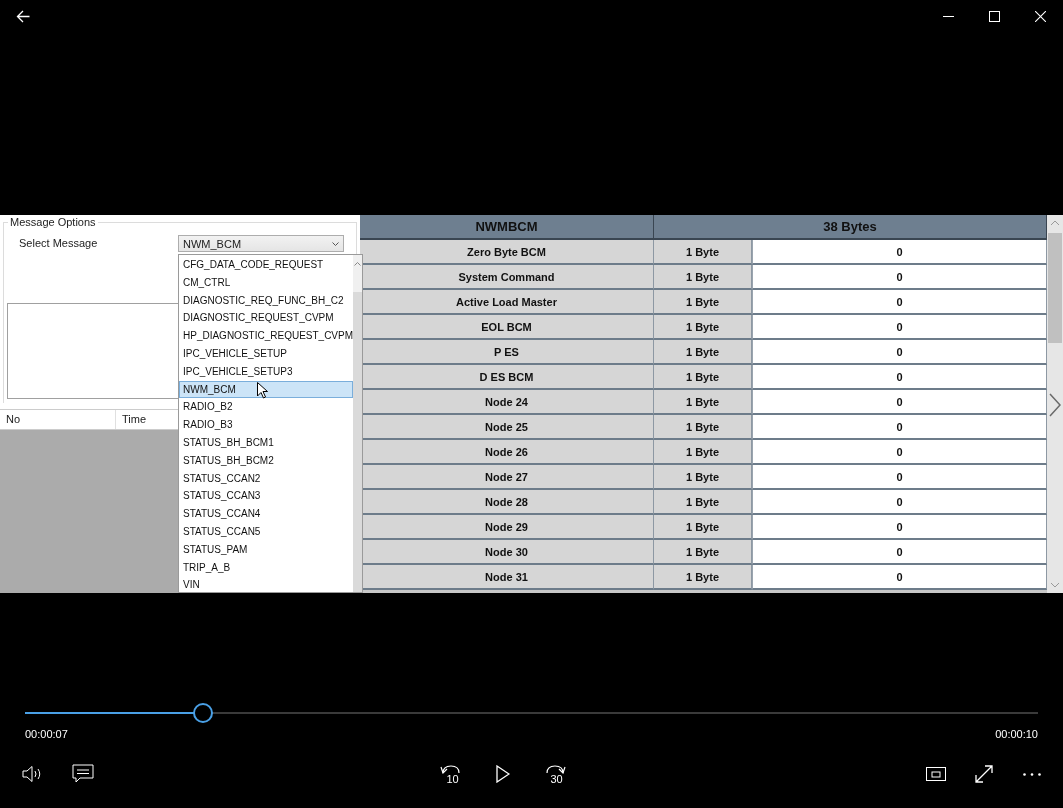 The width and height of the screenshot is (1063, 808). What do you see at coordinates (507, 327) in the screenshot?
I see `field-name-cell: EOL BCM` at bounding box center [507, 327].